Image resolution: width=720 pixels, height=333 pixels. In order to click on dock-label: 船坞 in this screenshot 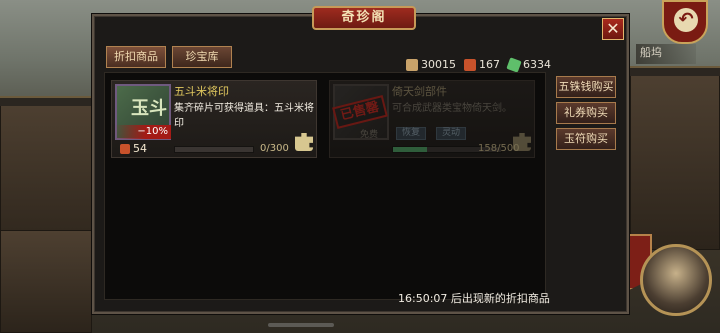, I will do `click(666, 54)`.